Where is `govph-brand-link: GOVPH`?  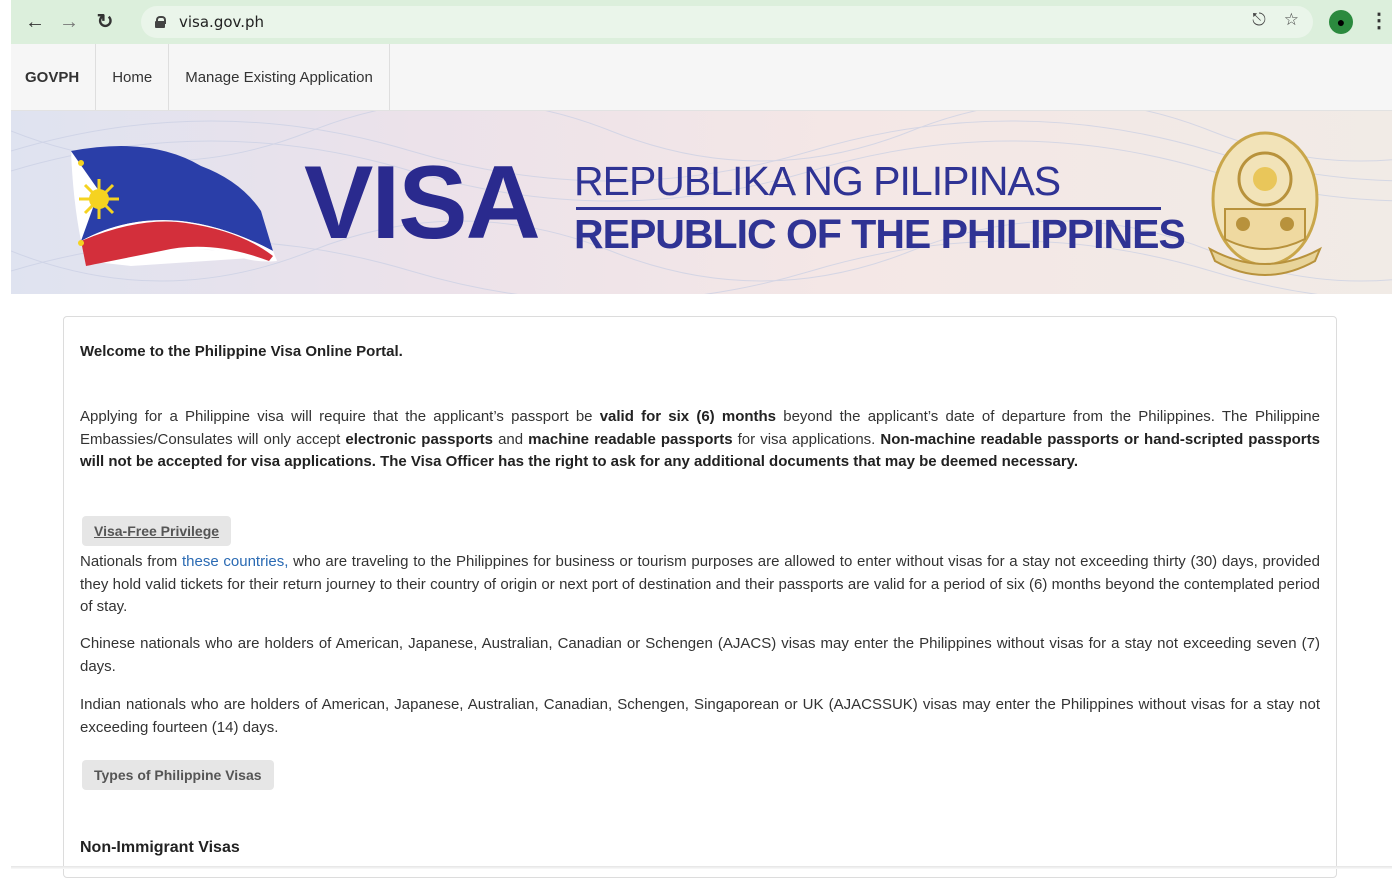
govph-brand-link: GOVPH is located at coordinates (54, 77).